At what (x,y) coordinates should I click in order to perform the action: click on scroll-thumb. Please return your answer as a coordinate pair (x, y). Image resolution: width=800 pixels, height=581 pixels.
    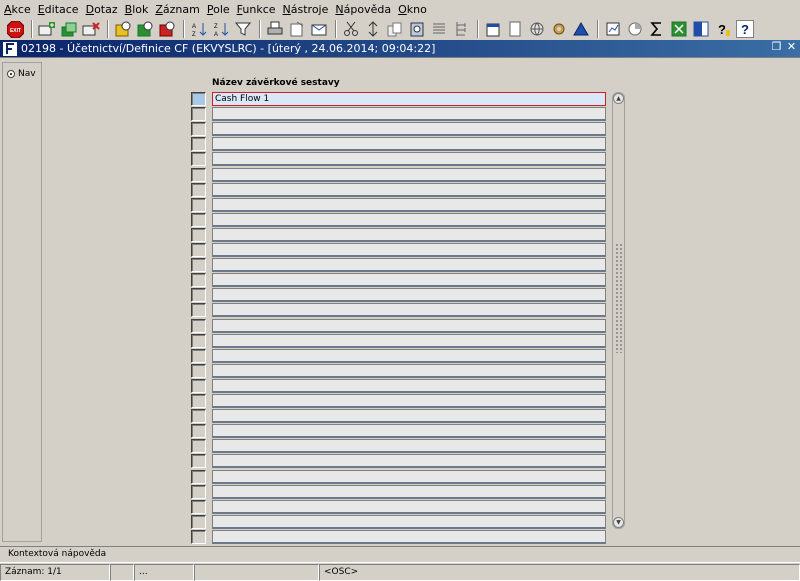
    Looking at the image, I should click on (618, 298).